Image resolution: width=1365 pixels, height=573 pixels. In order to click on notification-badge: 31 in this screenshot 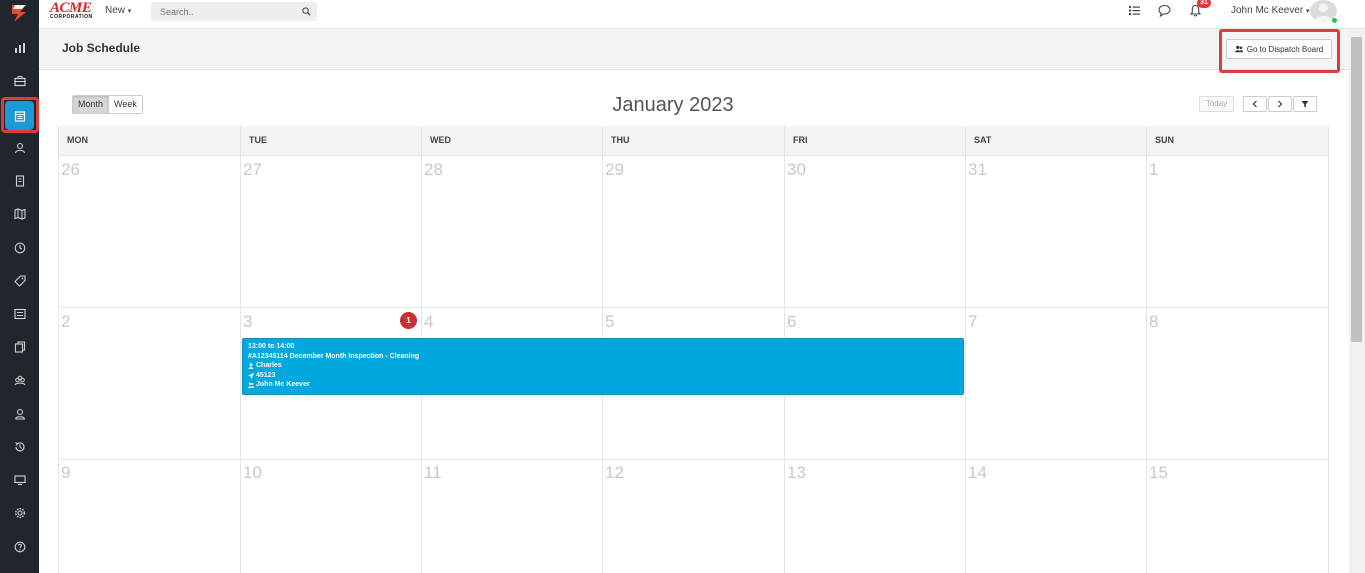, I will do `click(1204, 4)`.